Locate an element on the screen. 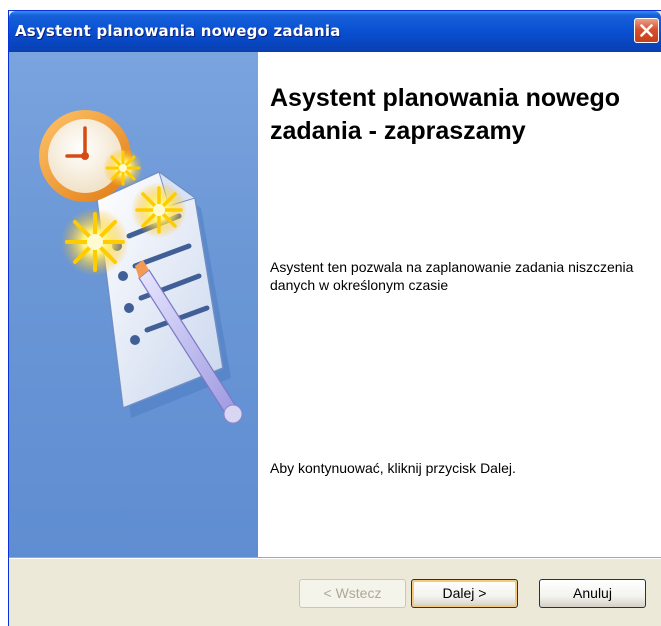 This screenshot has width=661, height=626. cancel-button: Anuluj is located at coordinates (592, 593).